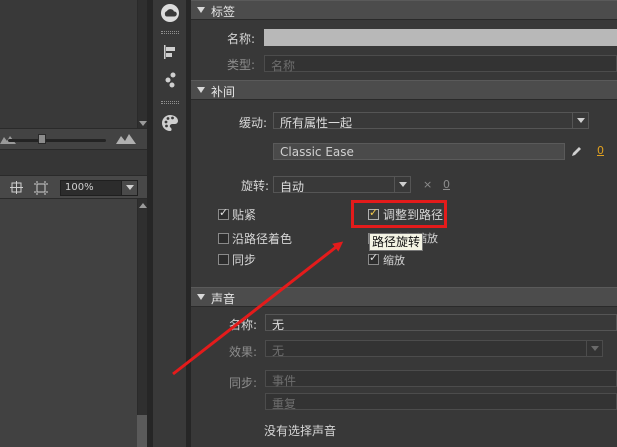  I want to click on scale-checkbox, so click(373, 258).